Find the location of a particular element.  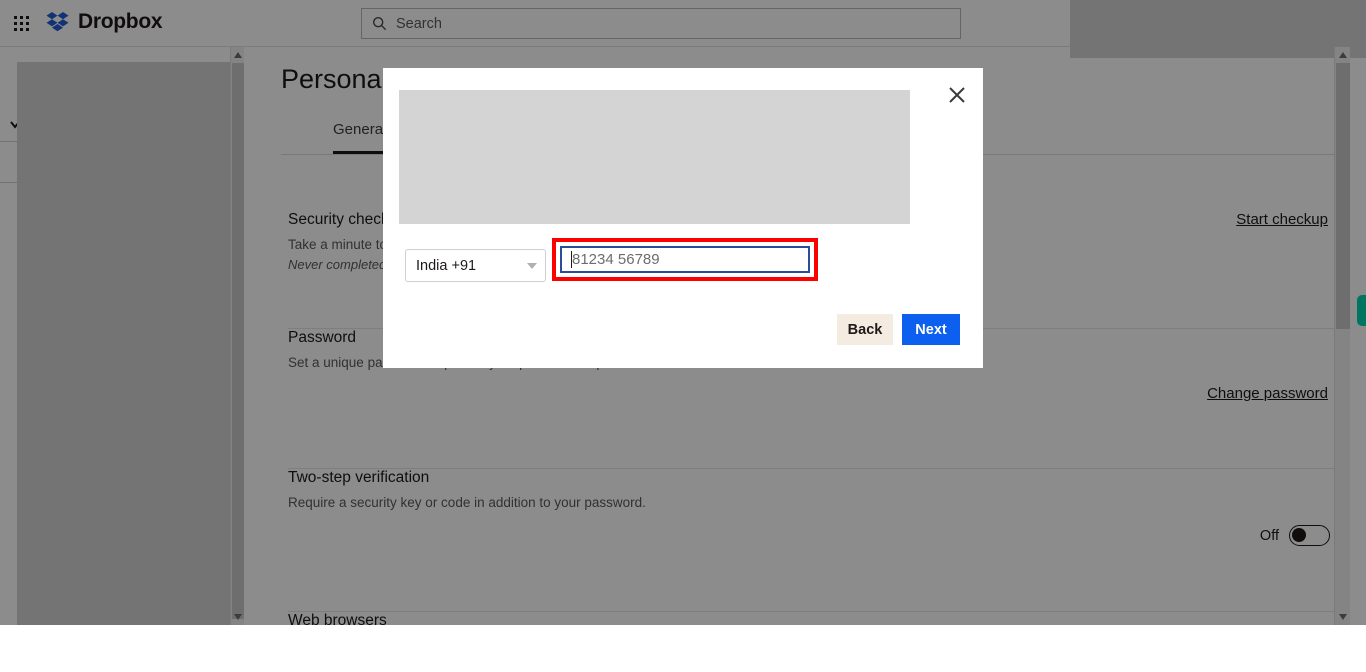

close-icon is located at coordinates (957, 95).